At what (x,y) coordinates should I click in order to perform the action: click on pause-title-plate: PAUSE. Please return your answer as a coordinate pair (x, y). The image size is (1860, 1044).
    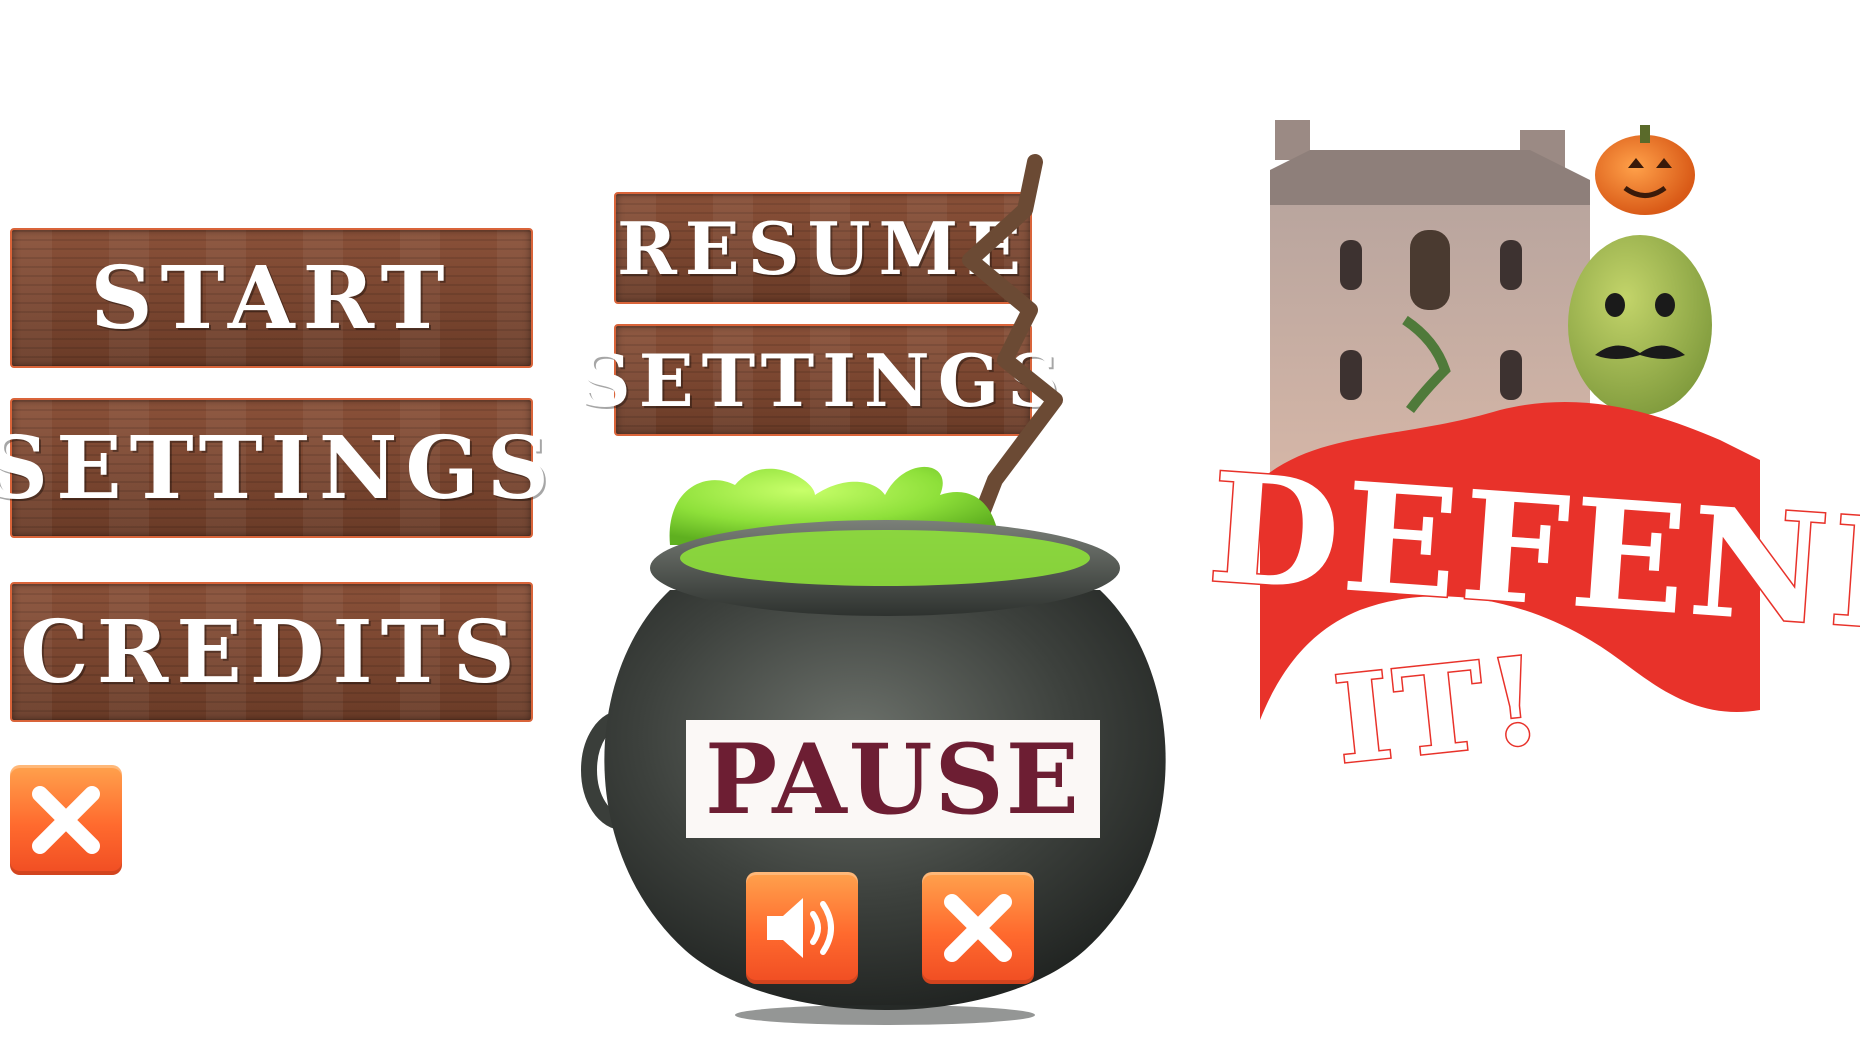
    Looking at the image, I should click on (893, 779).